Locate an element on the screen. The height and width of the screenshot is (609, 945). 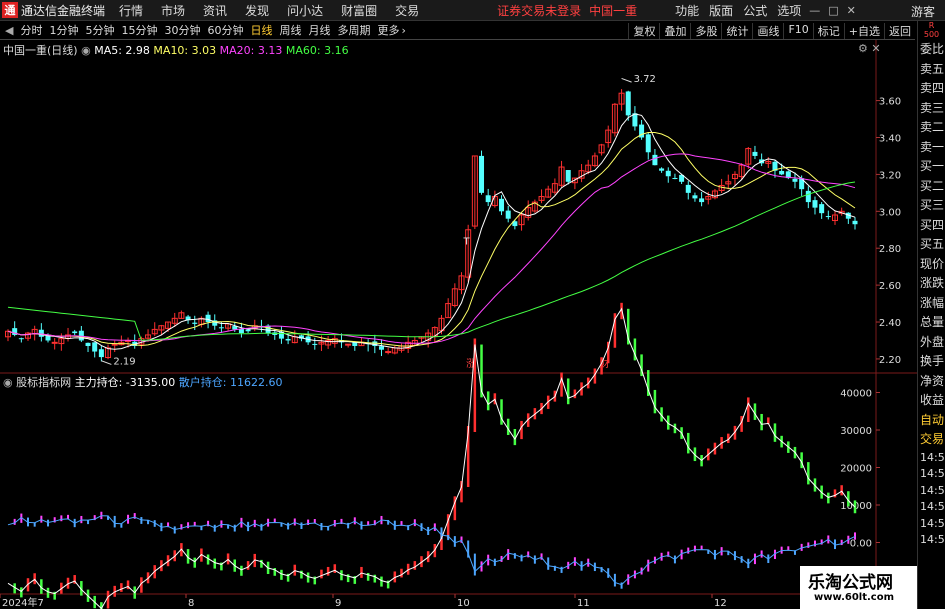
watermark: 乐淘公式网 www.60lt.com is located at coordinates (858, 587).